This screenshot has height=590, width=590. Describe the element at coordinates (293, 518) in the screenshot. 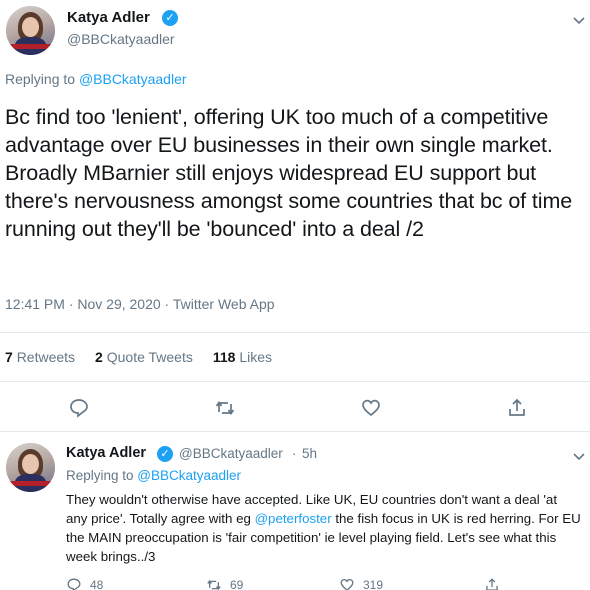

I see `mention-link: @peterfoster` at that location.